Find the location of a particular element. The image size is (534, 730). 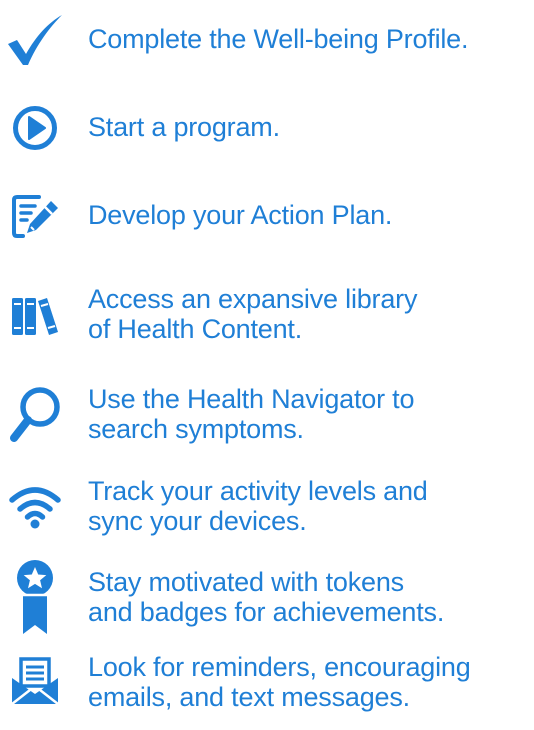

list-item-action-plan: Develop your Action Plan. is located at coordinates (267, 216).